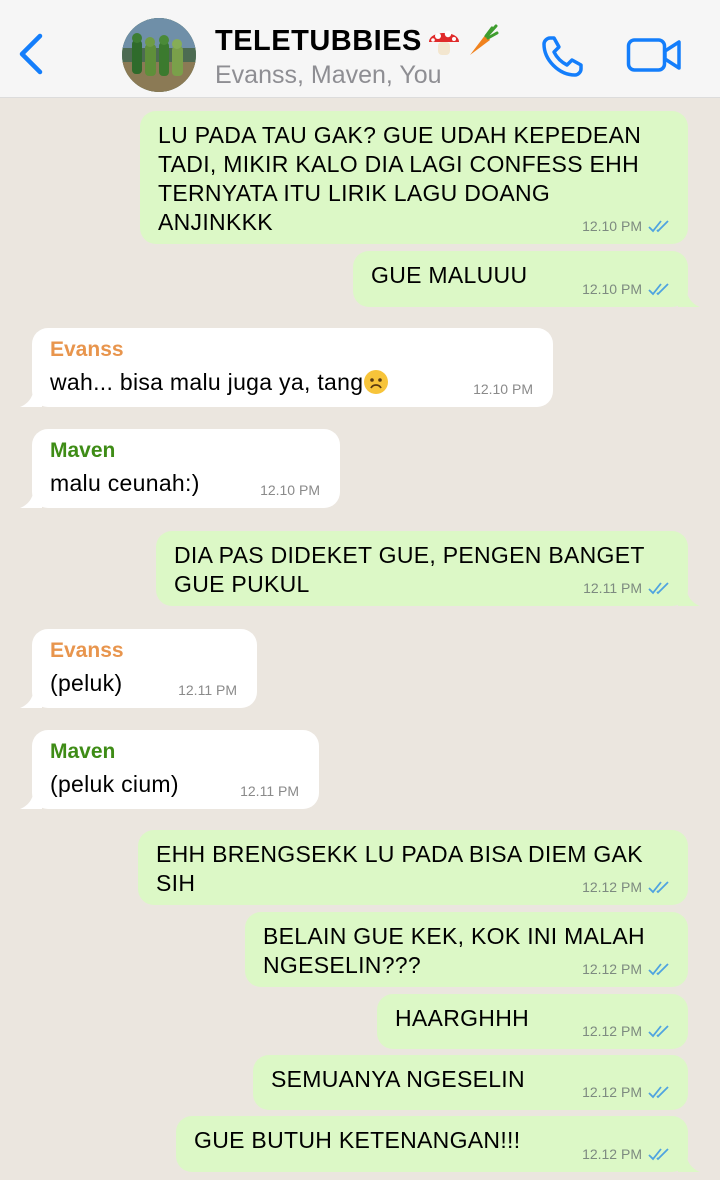  Describe the element at coordinates (438, 1144) in the screenshot. I see `outgoing-message: GUE BUTUH KETENANGAN!!! 12.12 PM` at that location.